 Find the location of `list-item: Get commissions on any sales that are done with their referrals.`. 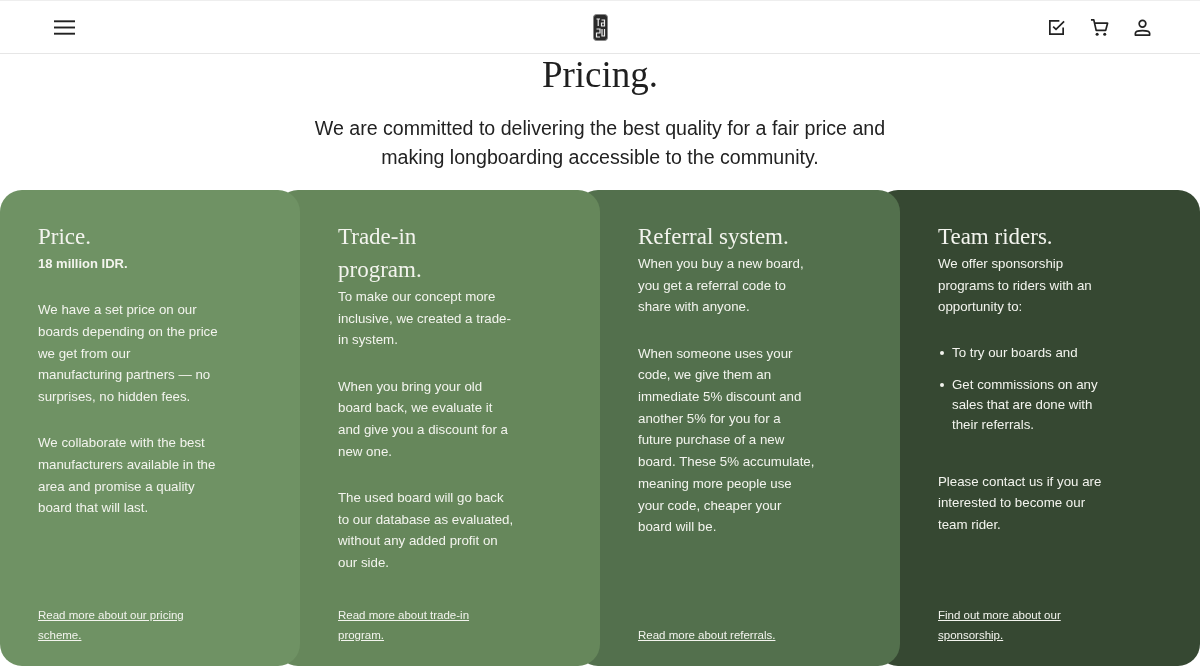

list-item: Get commissions on any sales that are done with their referrals. is located at coordinates (1025, 404).